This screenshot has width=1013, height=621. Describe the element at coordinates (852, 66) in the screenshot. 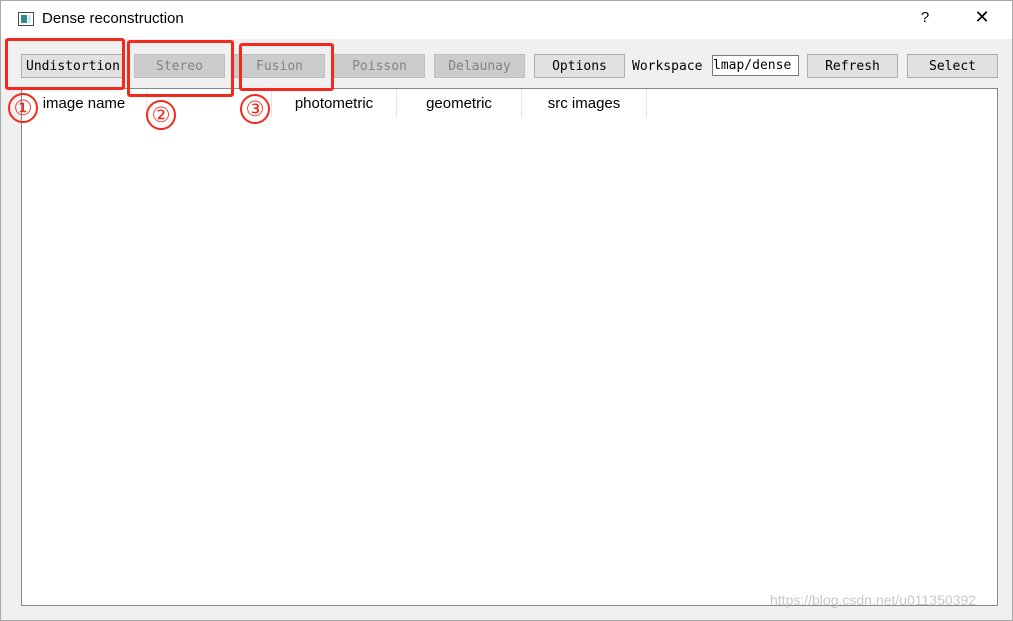

I see `refresh-button: Refresh` at that location.